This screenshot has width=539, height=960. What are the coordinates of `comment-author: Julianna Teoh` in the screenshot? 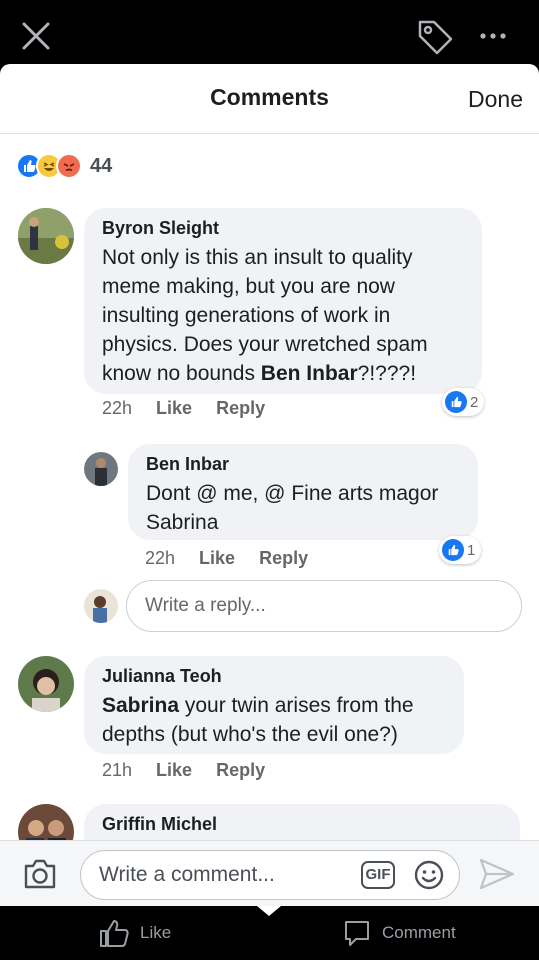 It's located at (274, 676).